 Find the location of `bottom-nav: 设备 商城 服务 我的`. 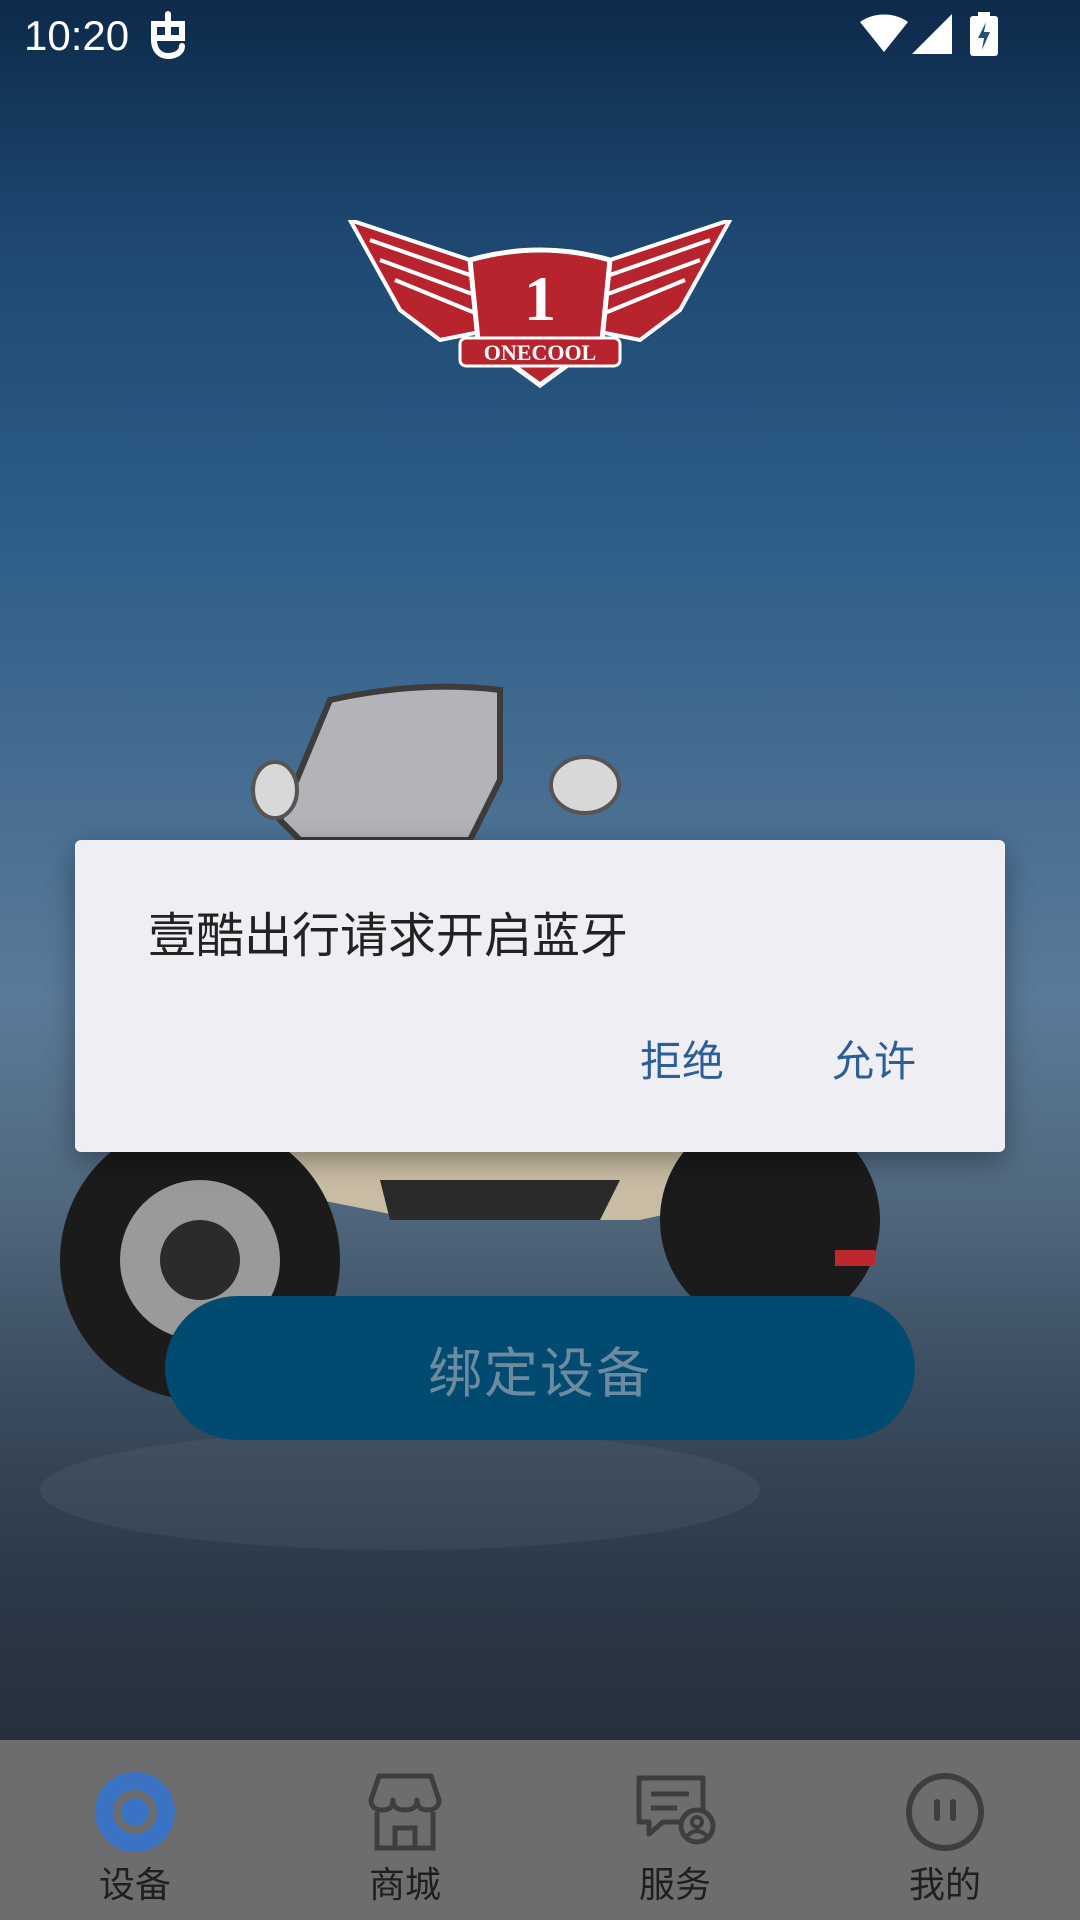

bottom-nav: 设备 商城 服务 我的 is located at coordinates (540, 1830).